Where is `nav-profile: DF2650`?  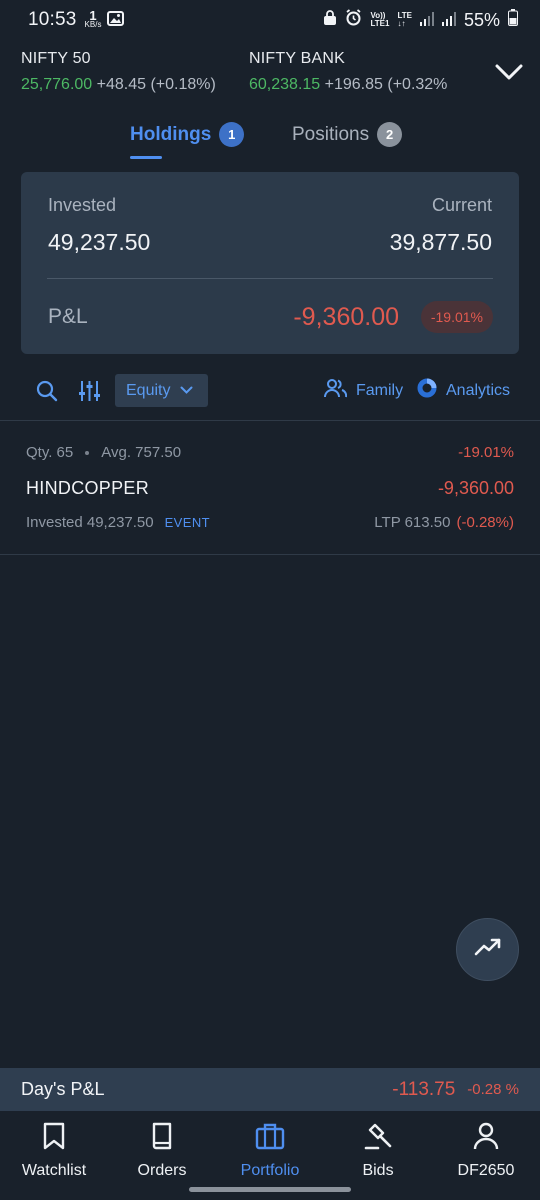
nav-profile: DF2650 is located at coordinates (486, 1150).